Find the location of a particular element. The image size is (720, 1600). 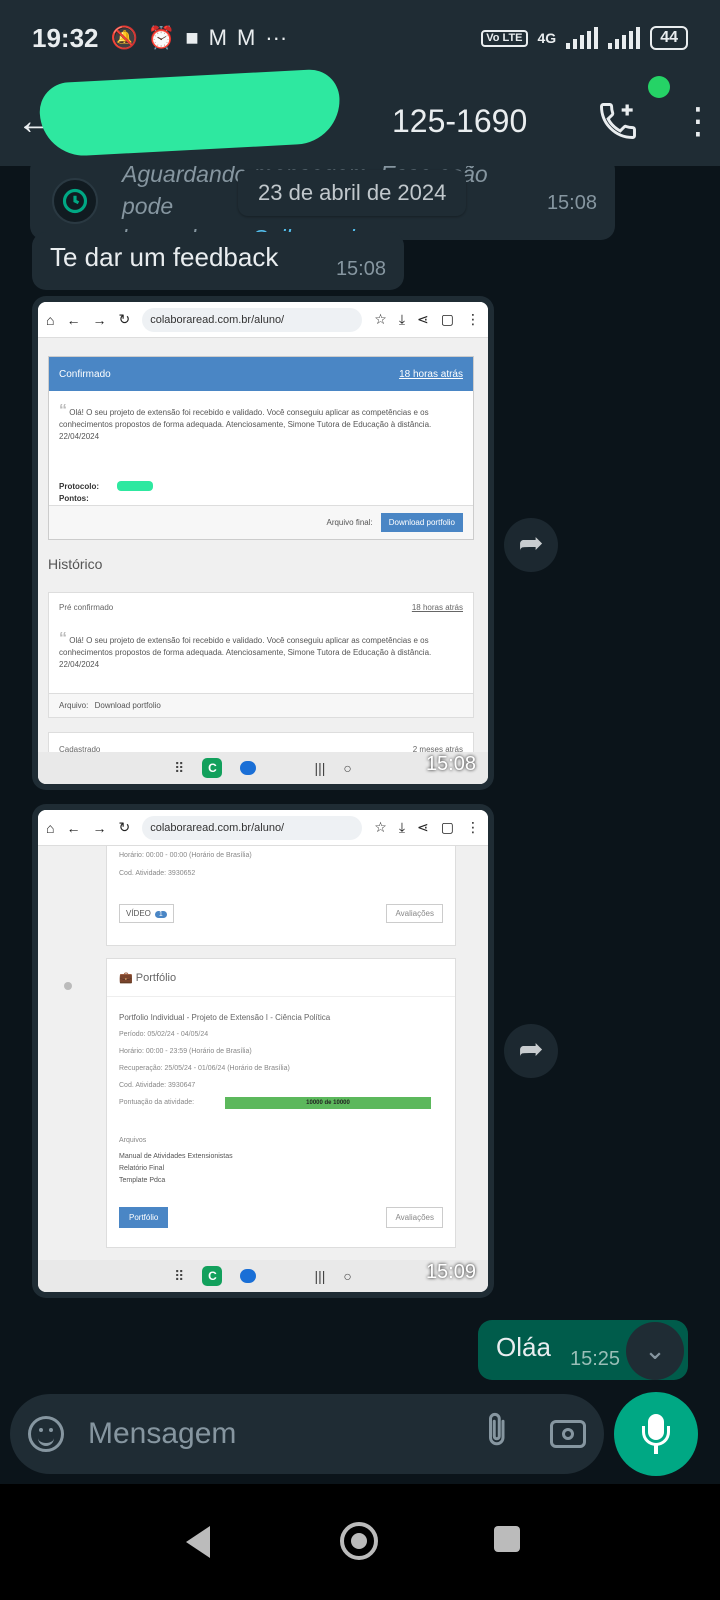

video-count: 1 is located at coordinates (160, 914).